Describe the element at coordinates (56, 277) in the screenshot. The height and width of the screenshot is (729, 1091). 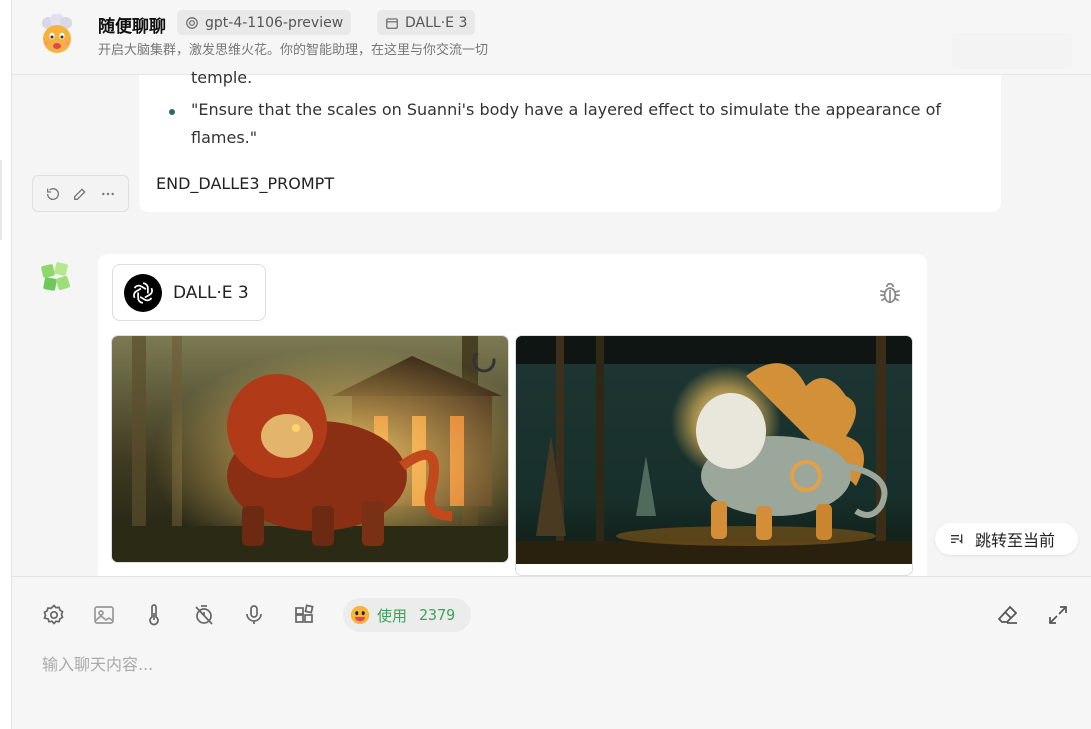
I see `puzzle-avatar-icon` at that location.